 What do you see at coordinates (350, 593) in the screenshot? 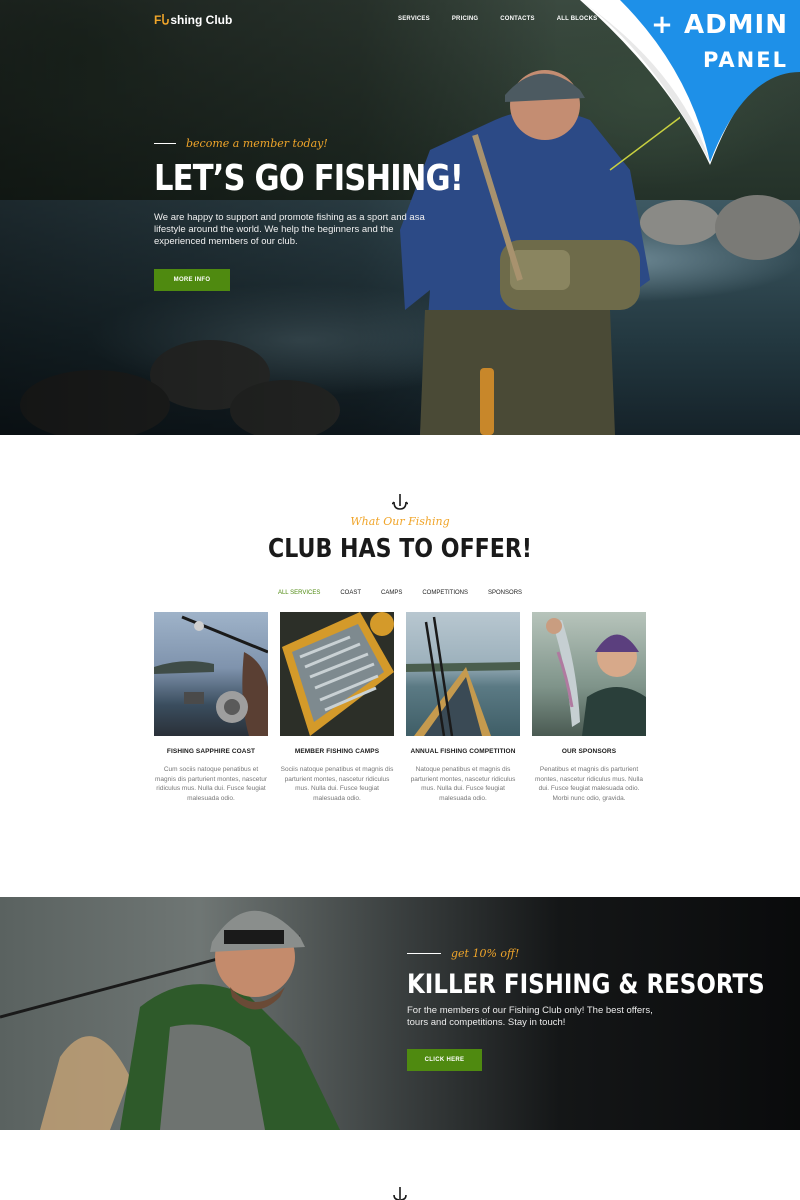
I see `tab-coast: COAST` at bounding box center [350, 593].